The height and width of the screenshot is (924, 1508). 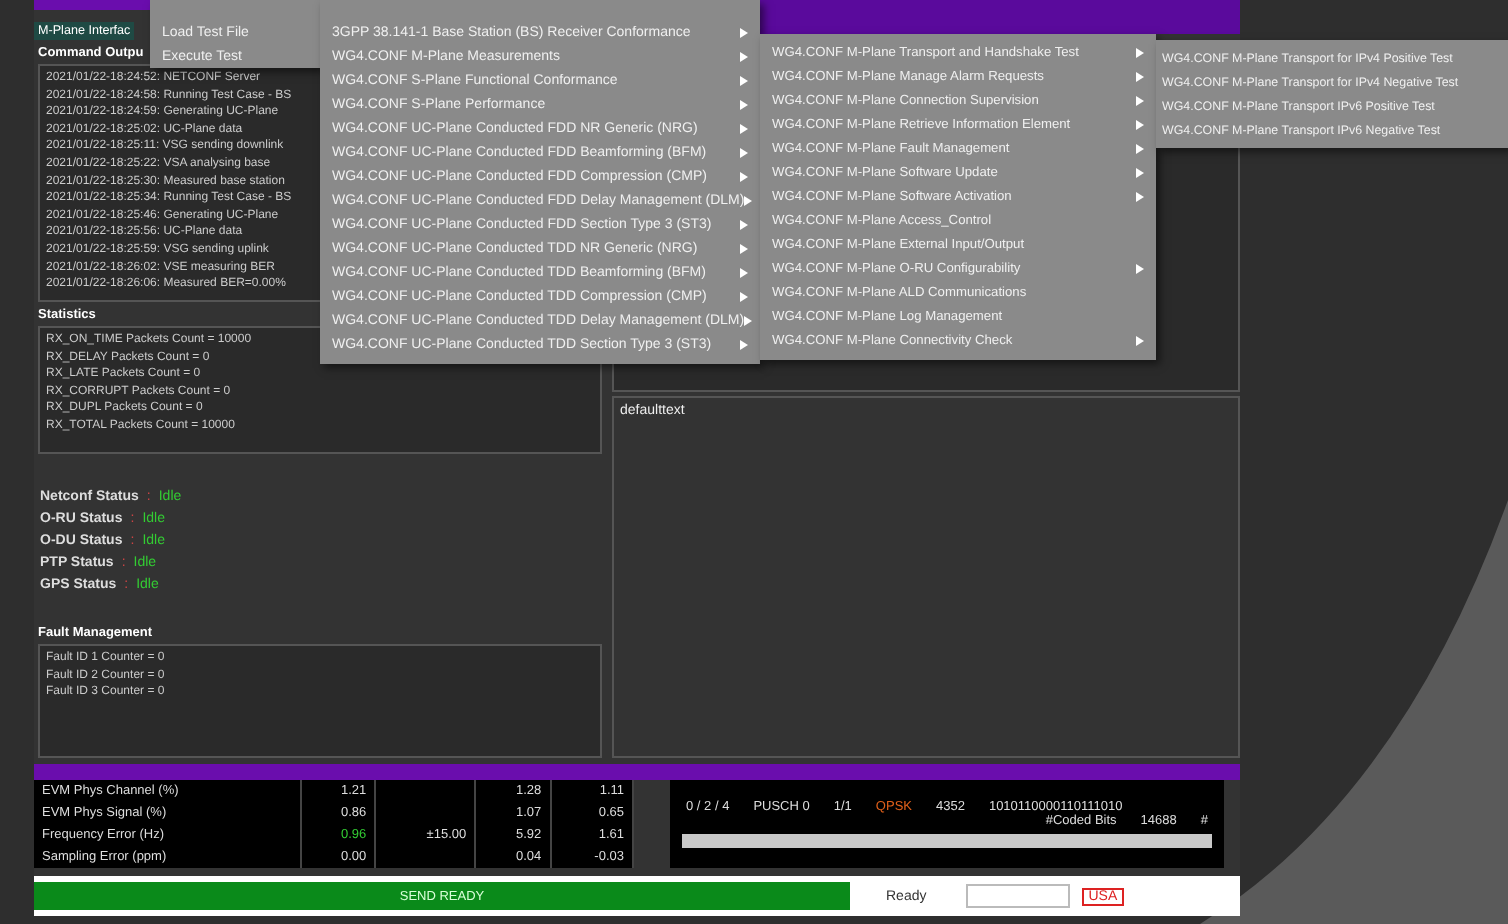 What do you see at coordinates (1018, 896) in the screenshot?
I see `input-field` at bounding box center [1018, 896].